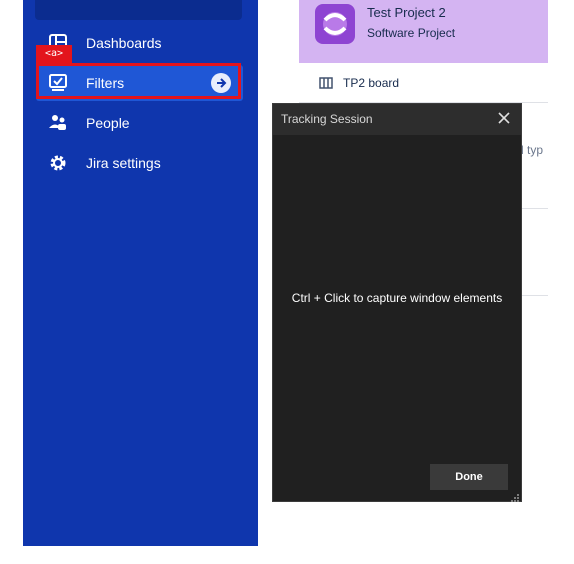  What do you see at coordinates (335, 24) in the screenshot?
I see `project-avatar` at bounding box center [335, 24].